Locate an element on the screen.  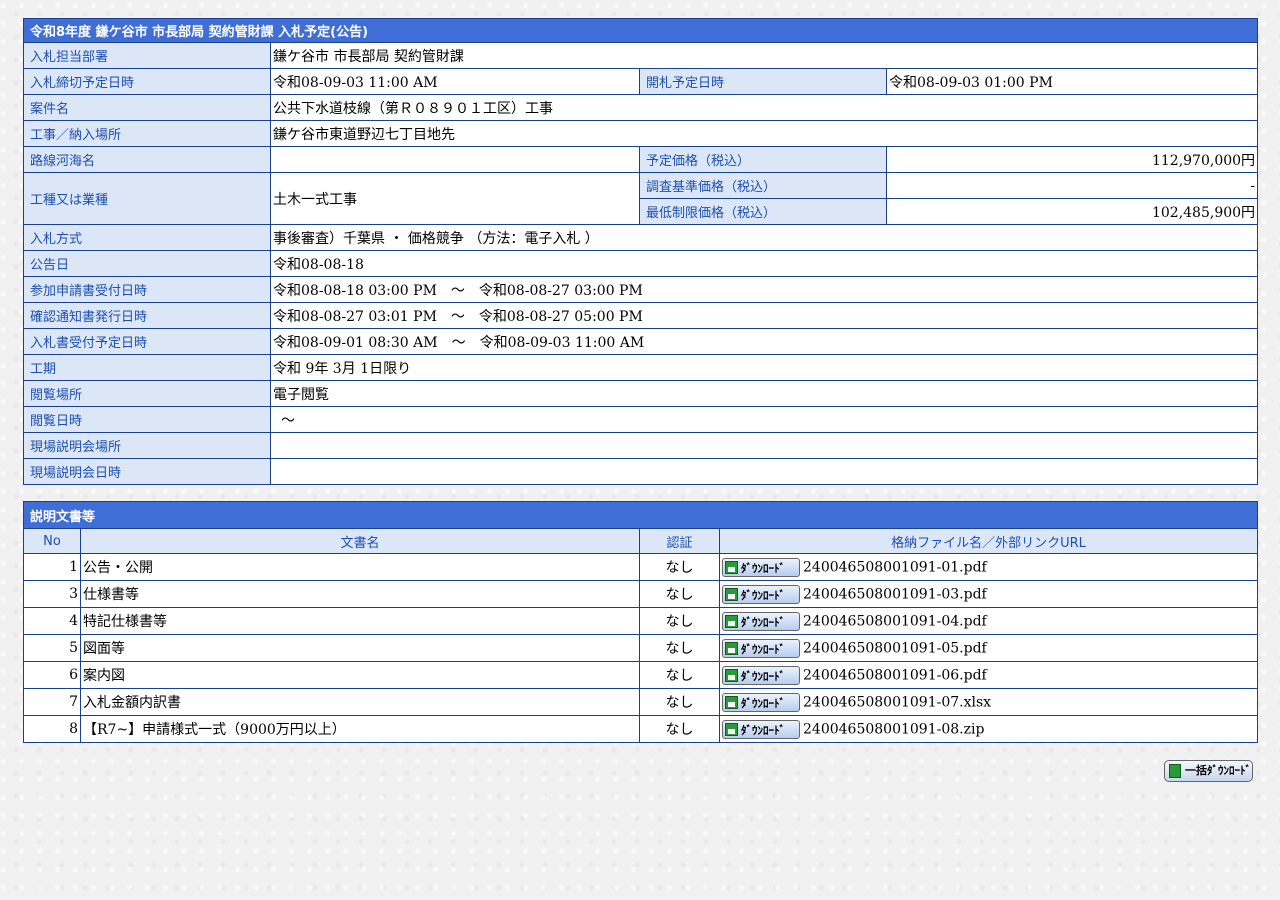
doc-no: 3 is located at coordinates (52, 594).